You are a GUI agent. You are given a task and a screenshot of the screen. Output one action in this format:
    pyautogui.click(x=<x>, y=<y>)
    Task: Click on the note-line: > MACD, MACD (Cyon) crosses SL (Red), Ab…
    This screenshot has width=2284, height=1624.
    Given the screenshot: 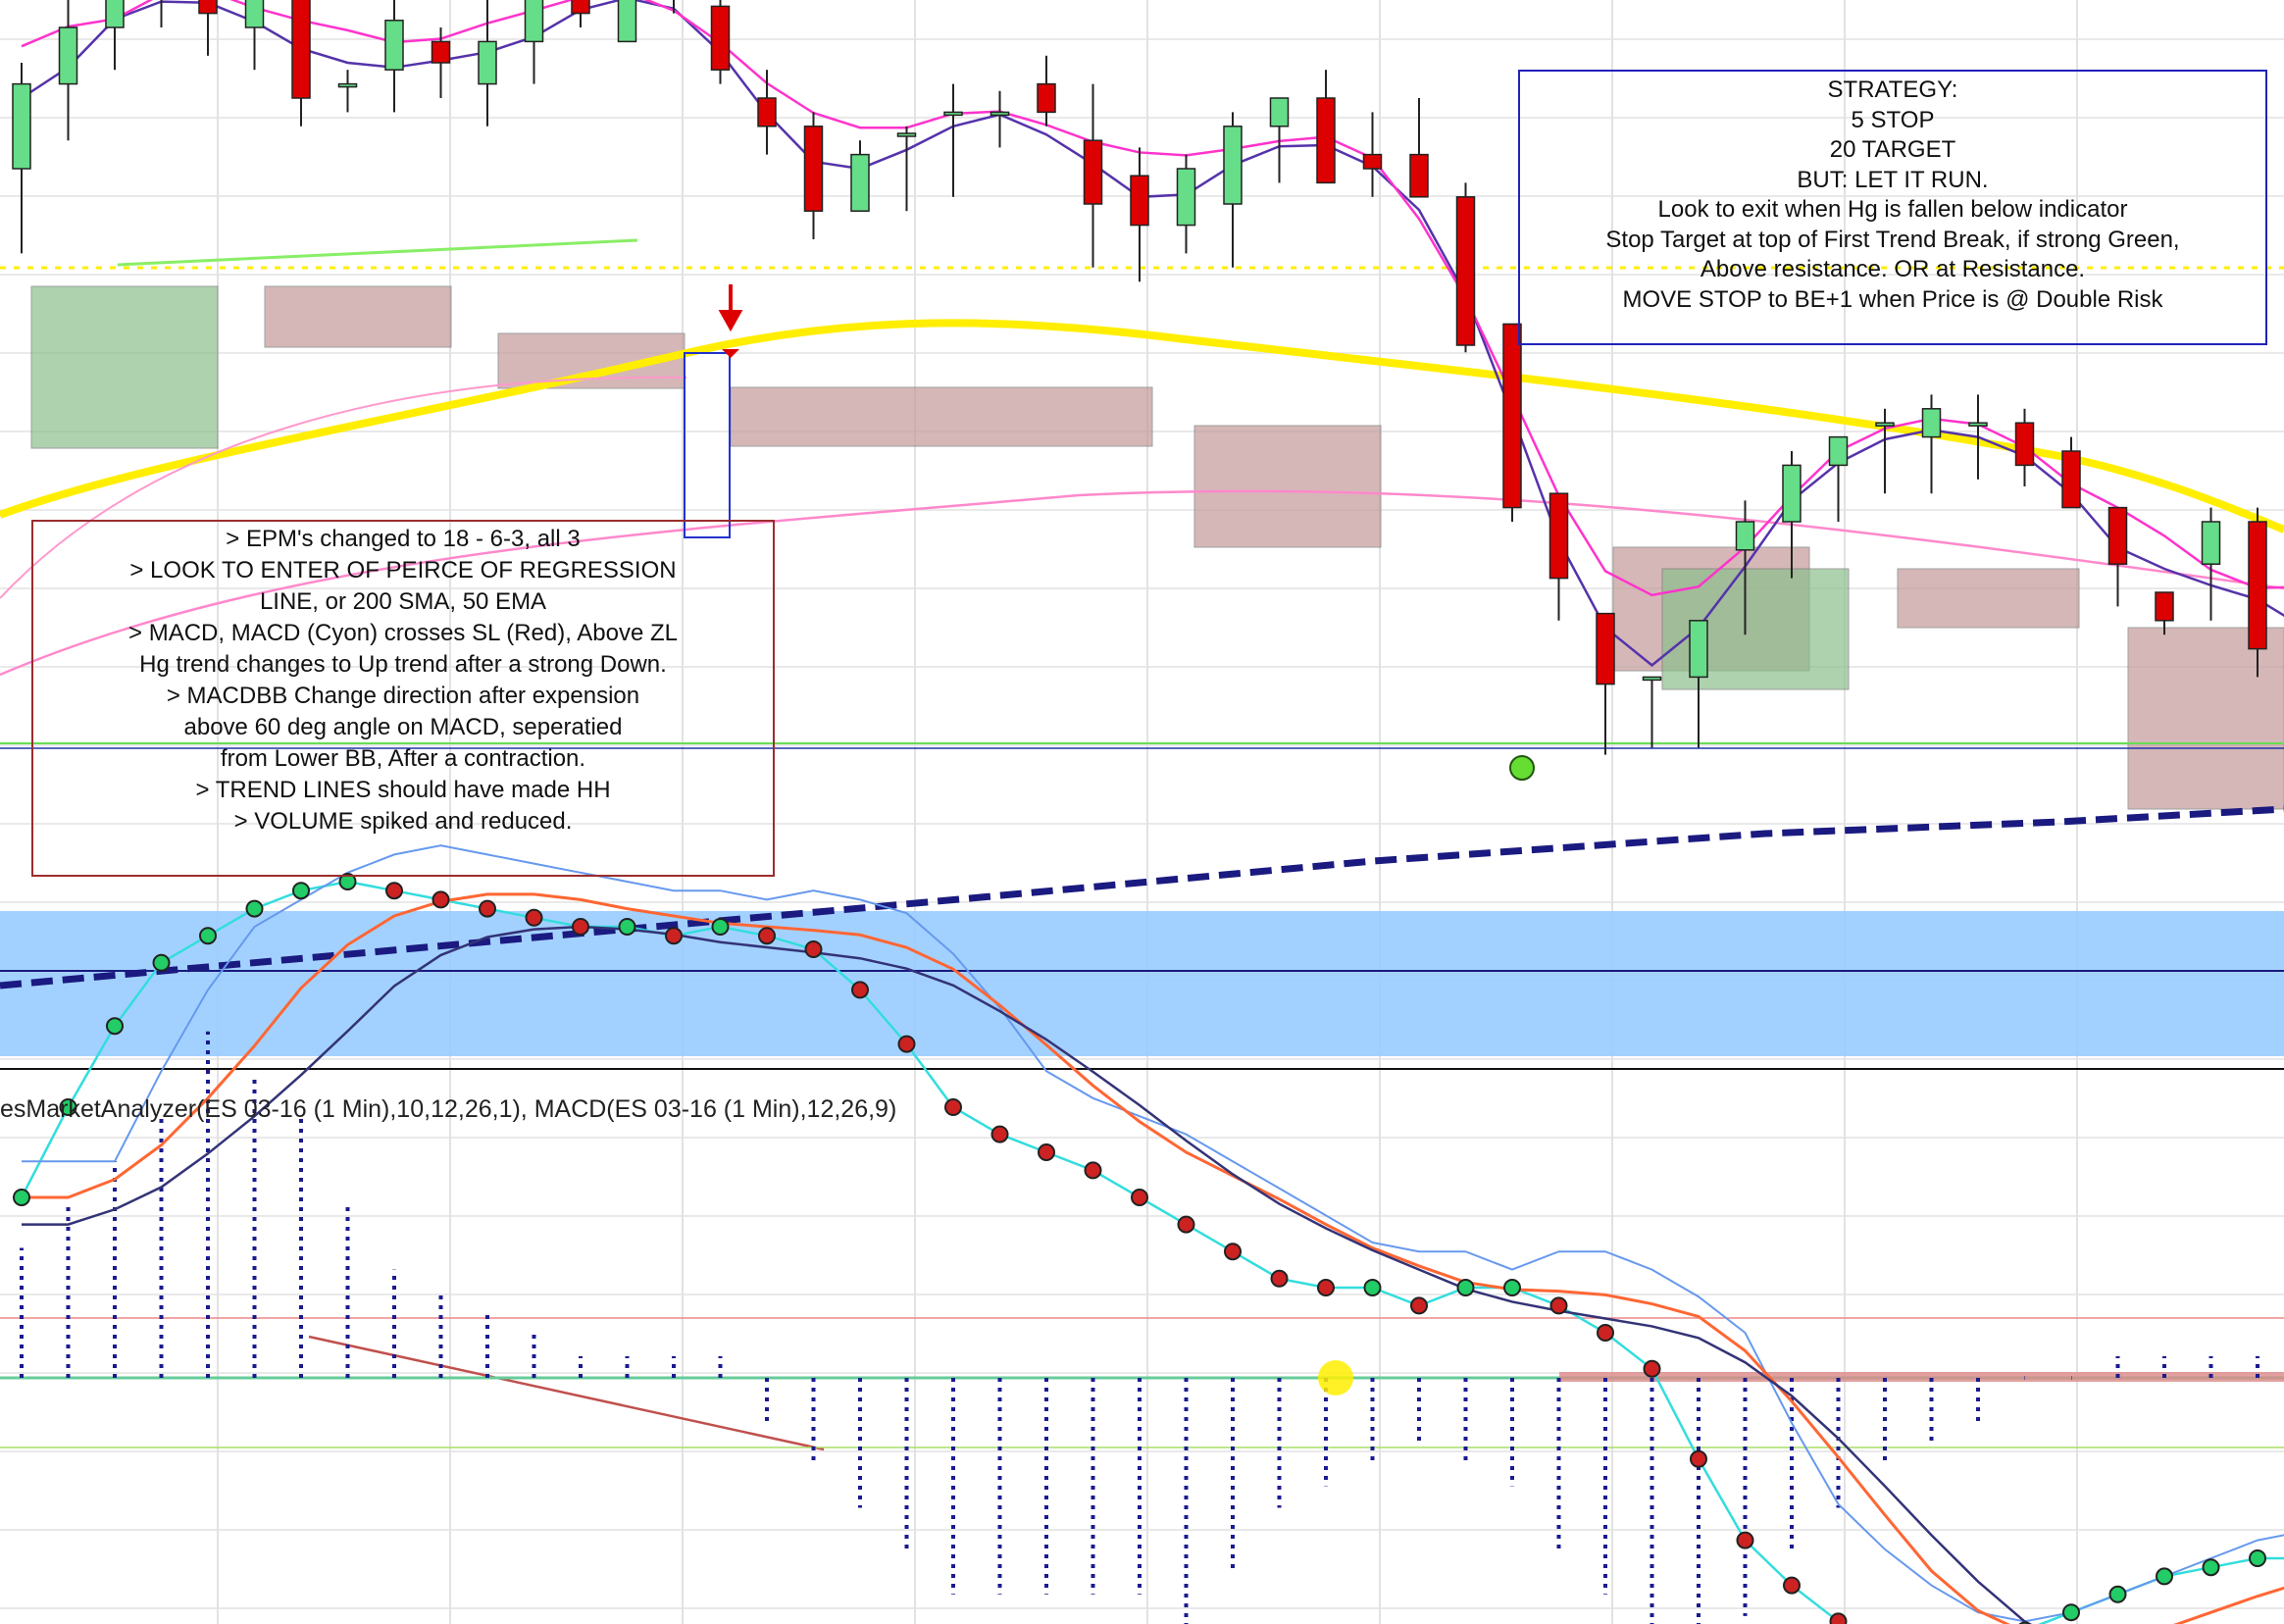 What is the action you would take?
    pyautogui.click(x=403, y=633)
    